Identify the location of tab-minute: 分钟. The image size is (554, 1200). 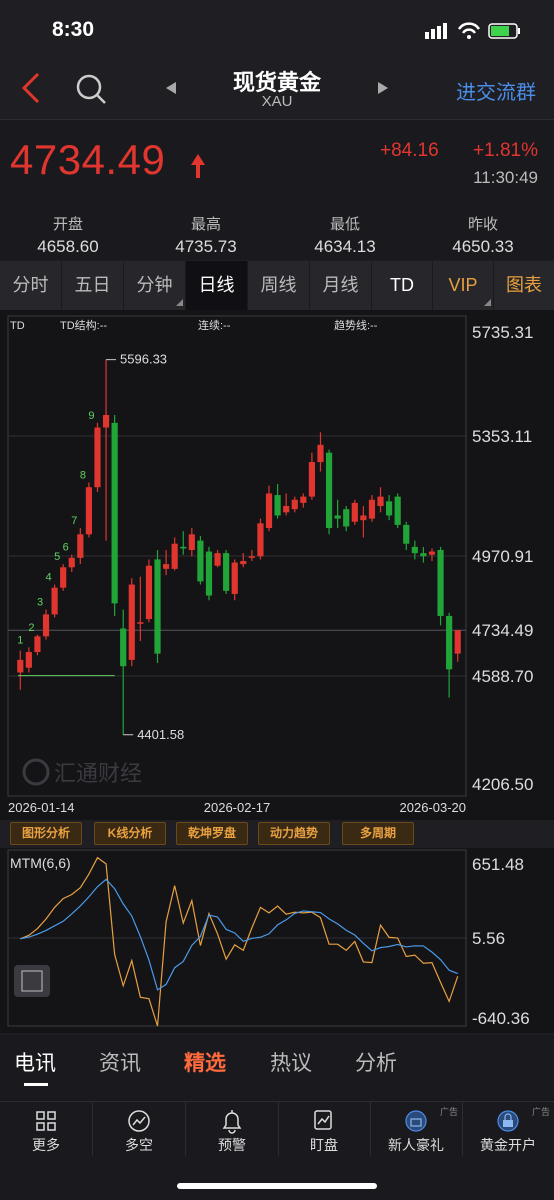
(155, 285).